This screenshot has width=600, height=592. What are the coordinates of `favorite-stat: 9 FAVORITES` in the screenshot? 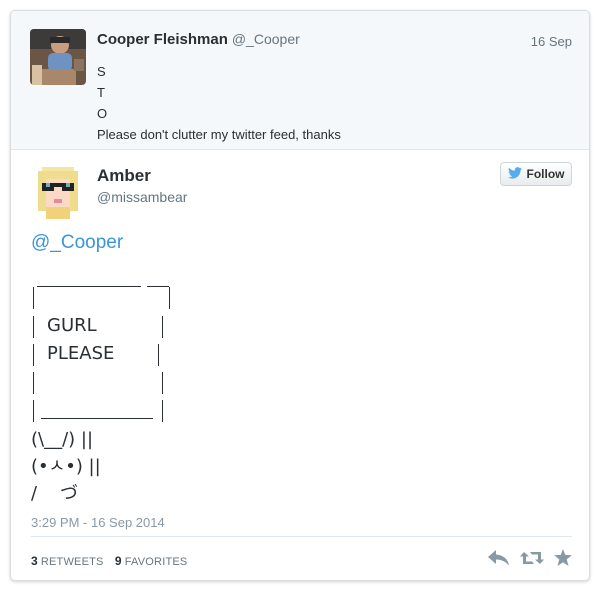 It's located at (151, 561).